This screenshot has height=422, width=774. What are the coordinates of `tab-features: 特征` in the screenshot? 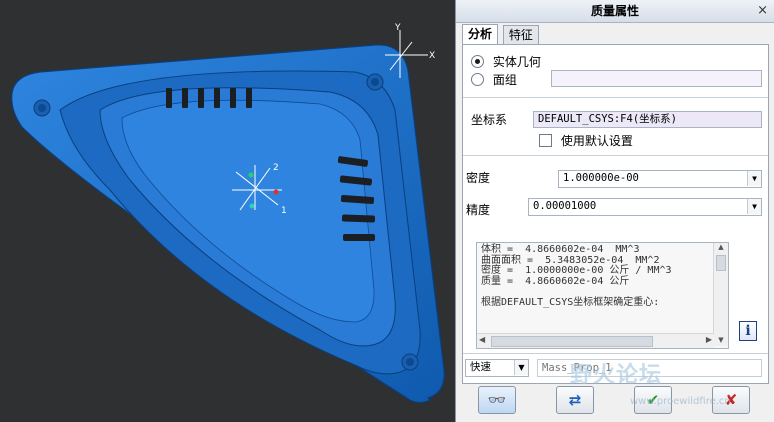 It's located at (520, 35).